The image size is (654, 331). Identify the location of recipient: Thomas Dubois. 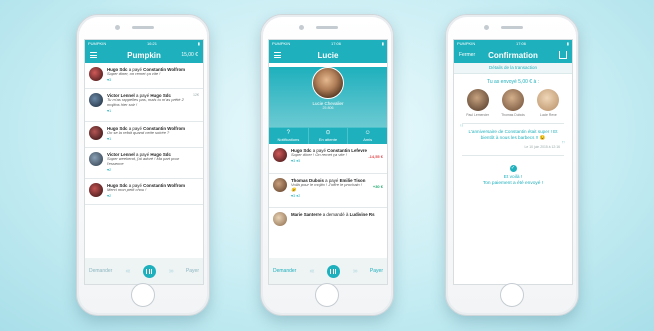
(513, 103).